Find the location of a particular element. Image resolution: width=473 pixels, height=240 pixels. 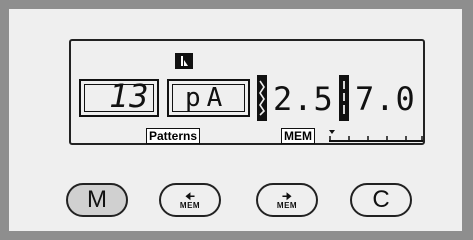

pattern-code: pA is located at coordinates (207, 98).